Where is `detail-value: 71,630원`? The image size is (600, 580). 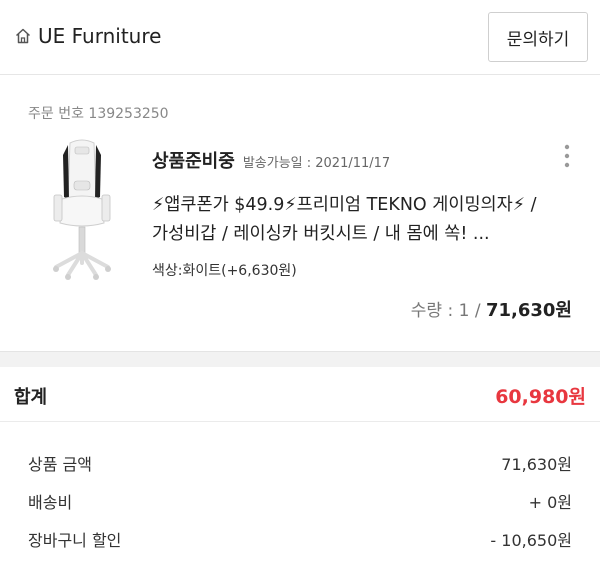 detail-value: 71,630원 is located at coordinates (536, 464).